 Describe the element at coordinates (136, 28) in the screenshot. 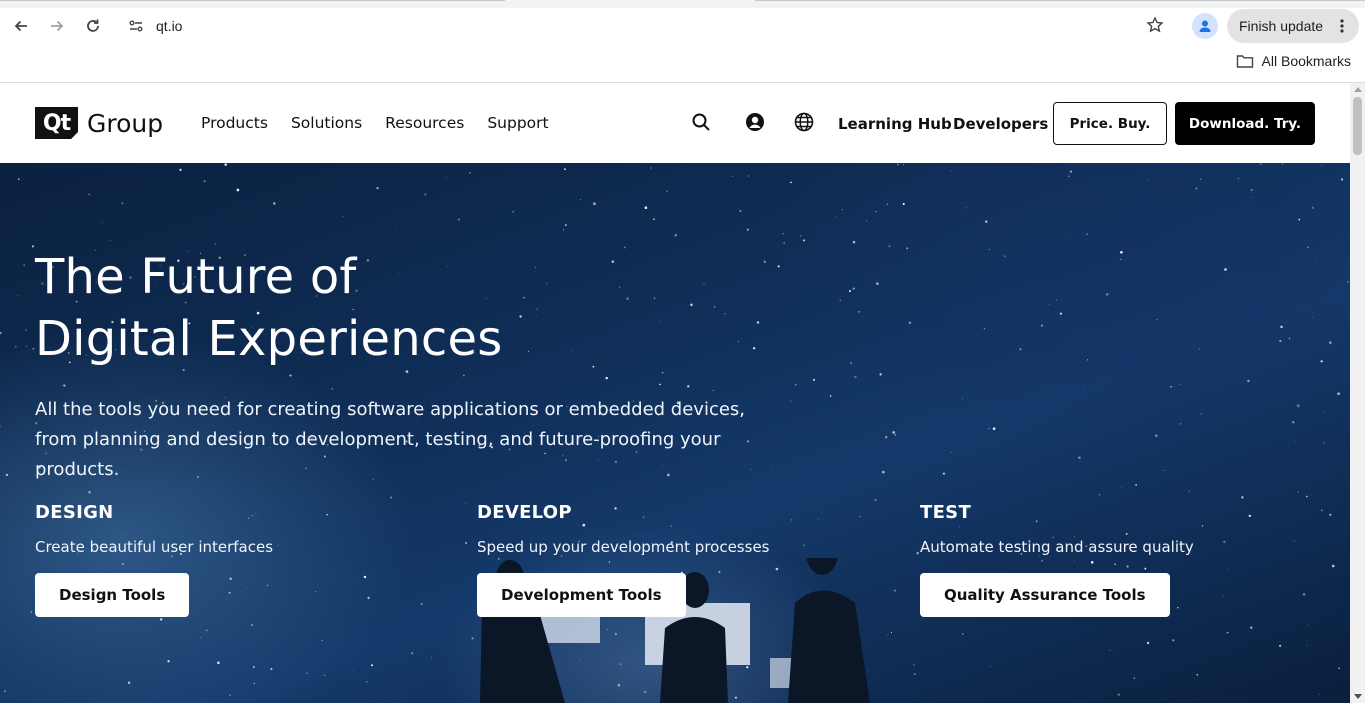

I see `site-info-icon` at that location.